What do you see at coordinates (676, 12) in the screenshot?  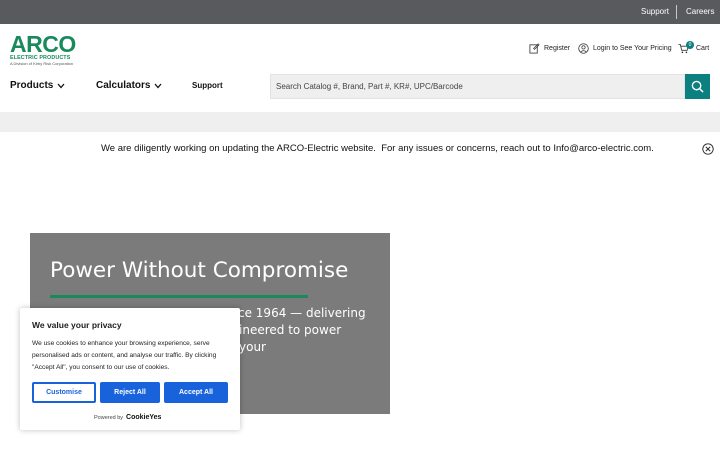 I see `topbar-divider` at bounding box center [676, 12].